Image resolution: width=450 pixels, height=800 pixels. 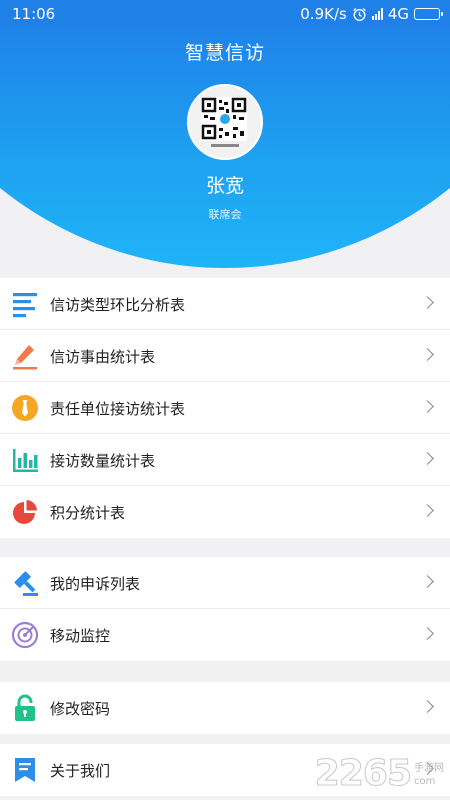 What do you see at coordinates (118, 305) in the screenshot?
I see `menu-label: 信访类型环比分析表` at bounding box center [118, 305].